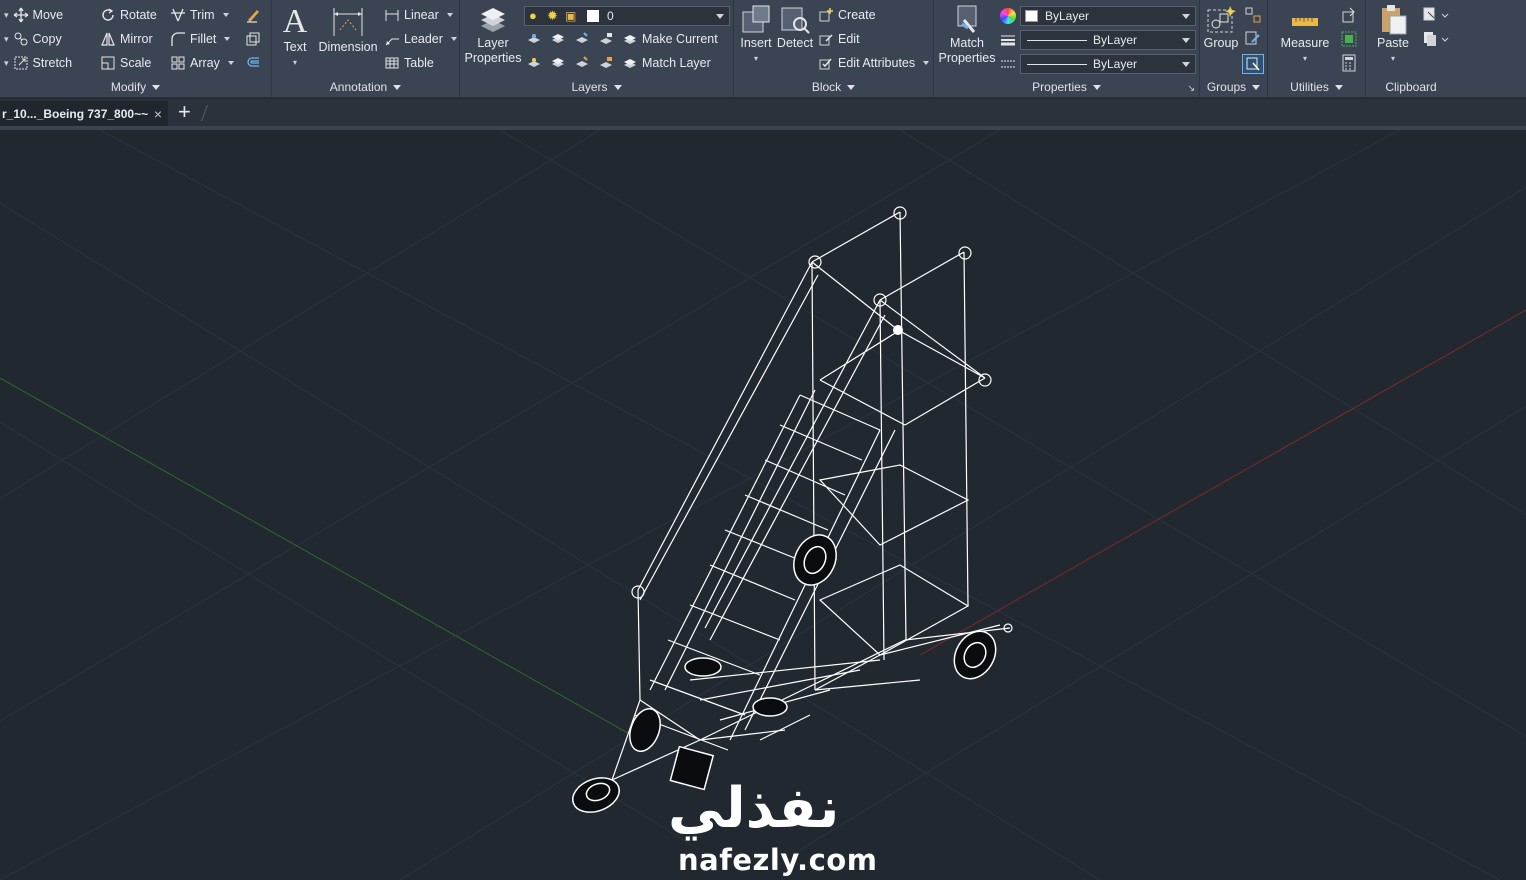 The width and height of the screenshot is (1526, 880). I want to click on match-layer-icon, so click(630, 63).